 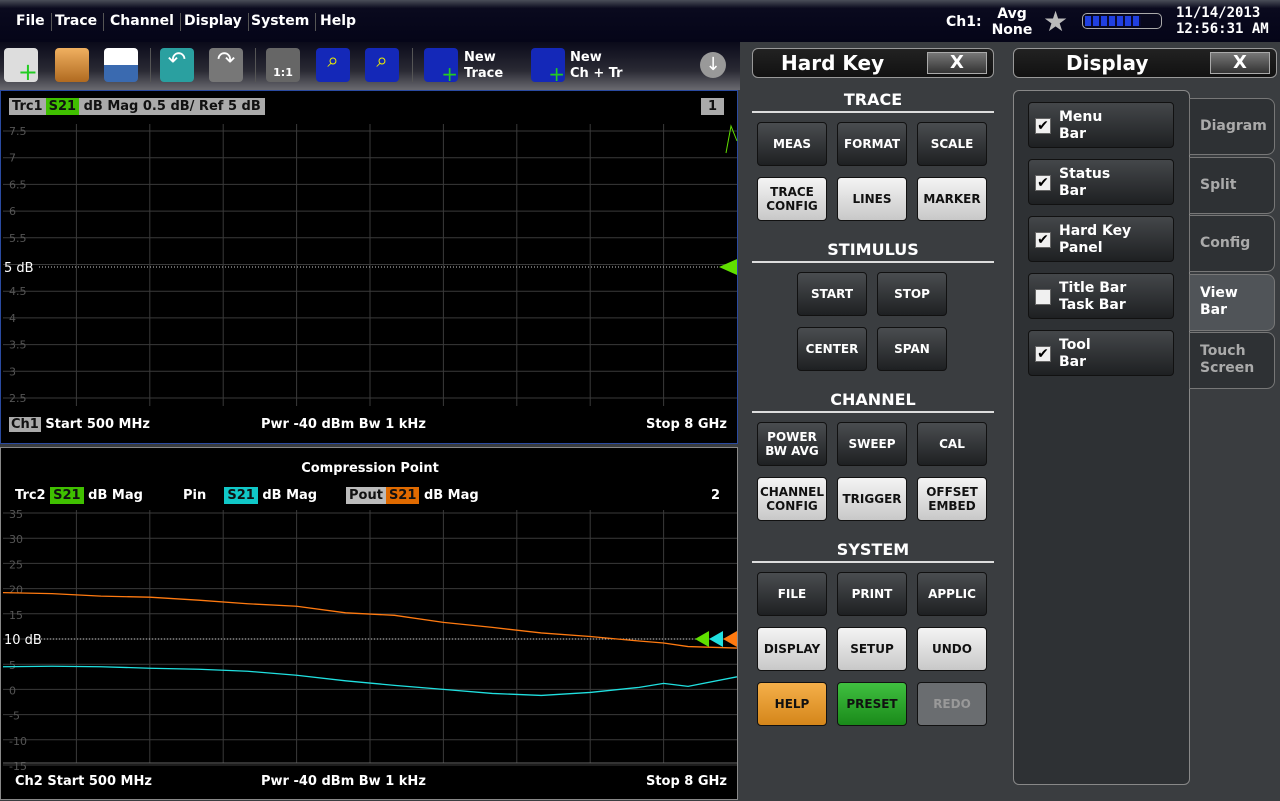 What do you see at coordinates (872, 144) in the screenshot?
I see `hardkey-format-button: FORMAT` at bounding box center [872, 144].